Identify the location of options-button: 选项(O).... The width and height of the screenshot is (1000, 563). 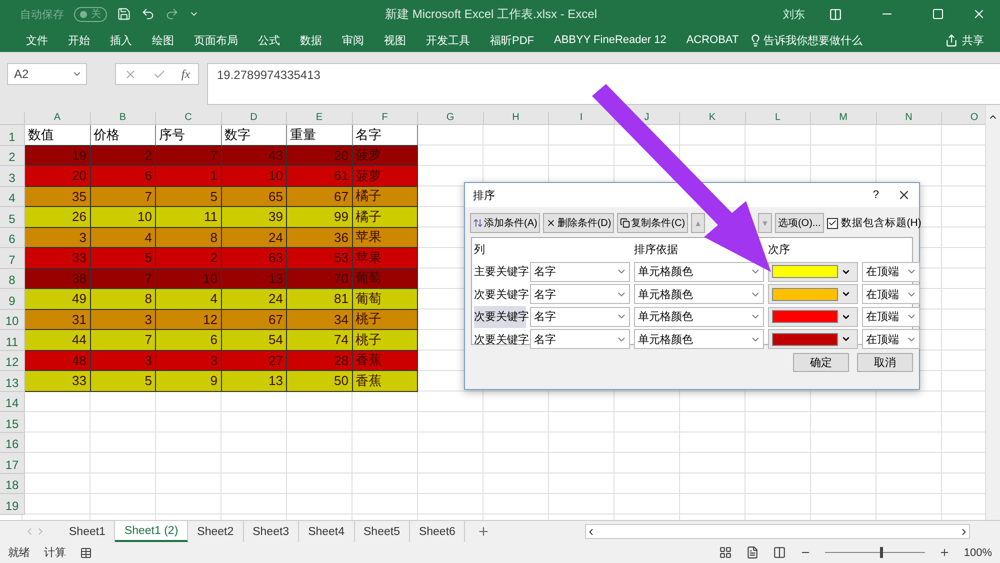
(799, 223).